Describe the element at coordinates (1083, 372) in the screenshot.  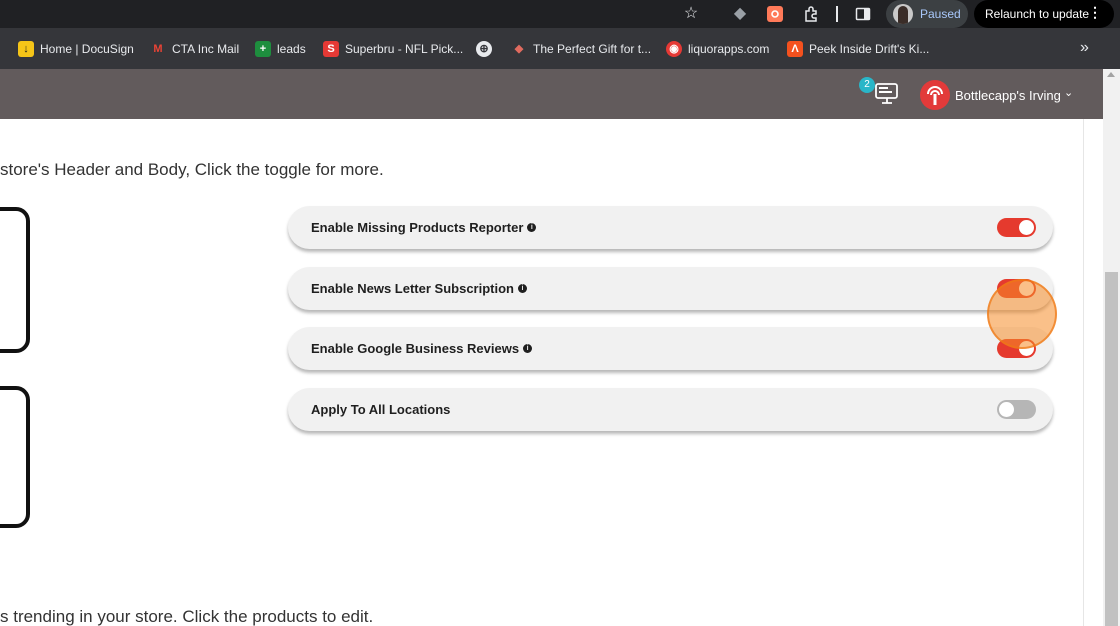
I see `content-border` at that location.